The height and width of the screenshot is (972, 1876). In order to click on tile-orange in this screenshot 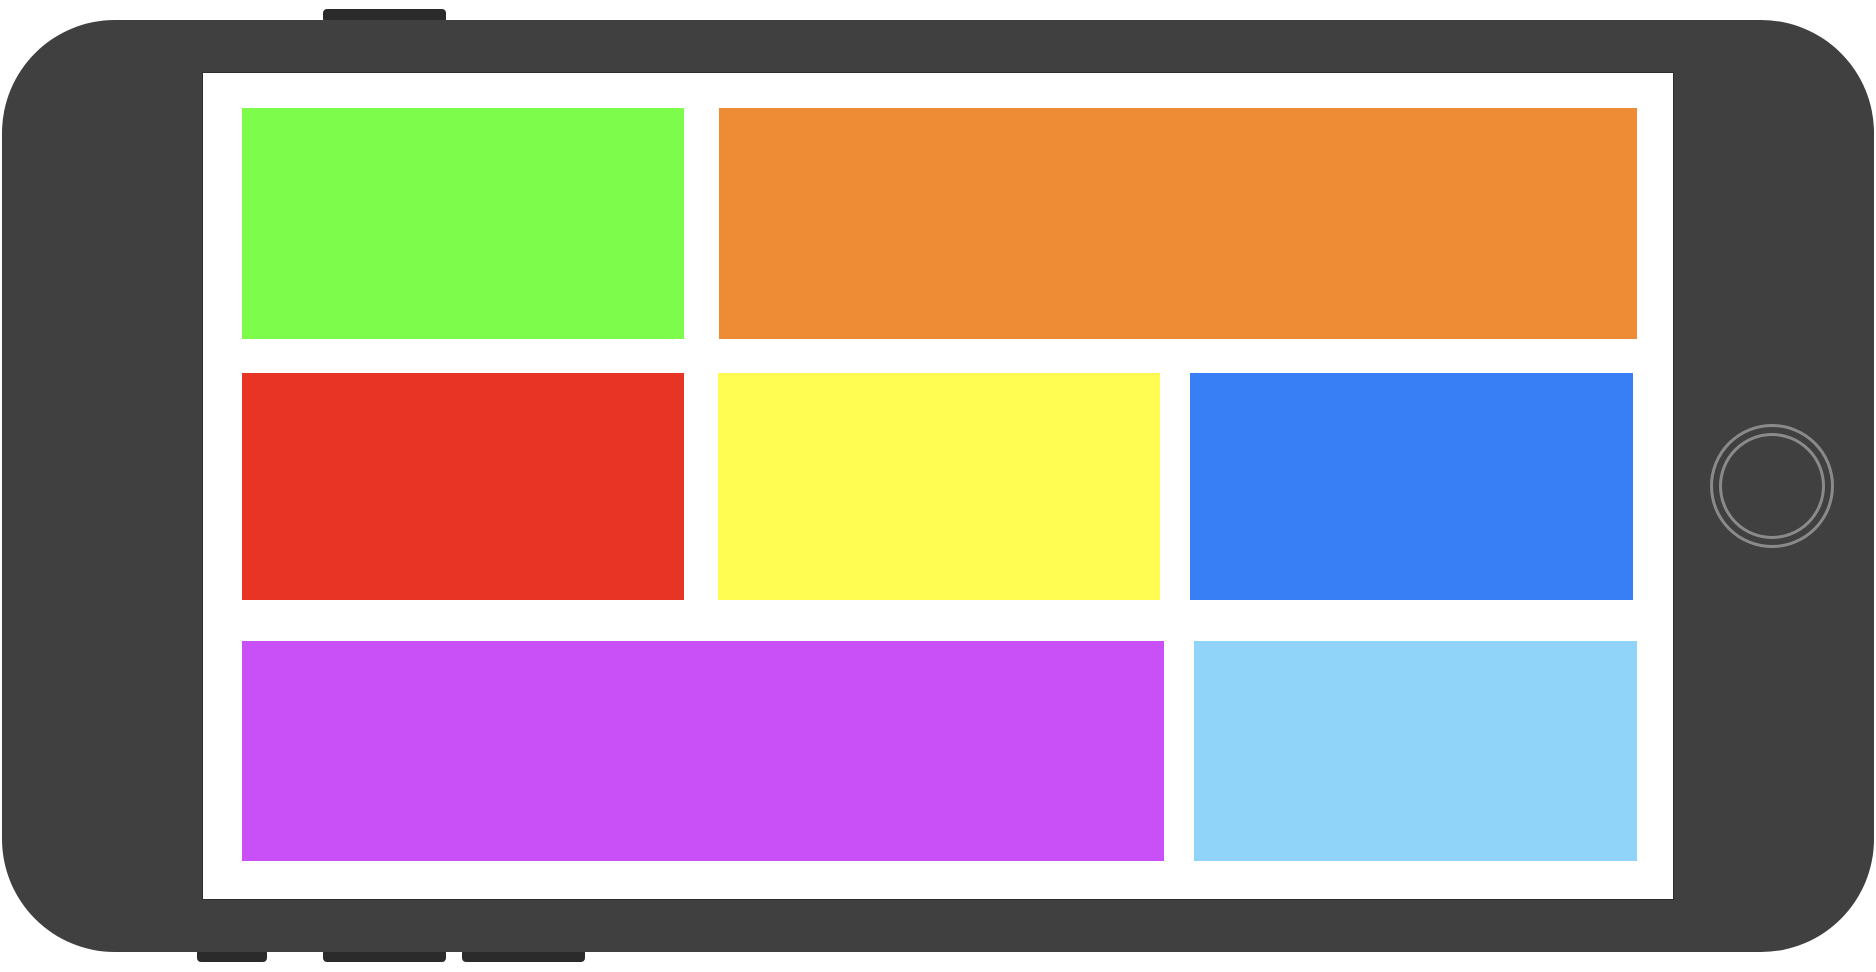, I will do `click(1178, 223)`.